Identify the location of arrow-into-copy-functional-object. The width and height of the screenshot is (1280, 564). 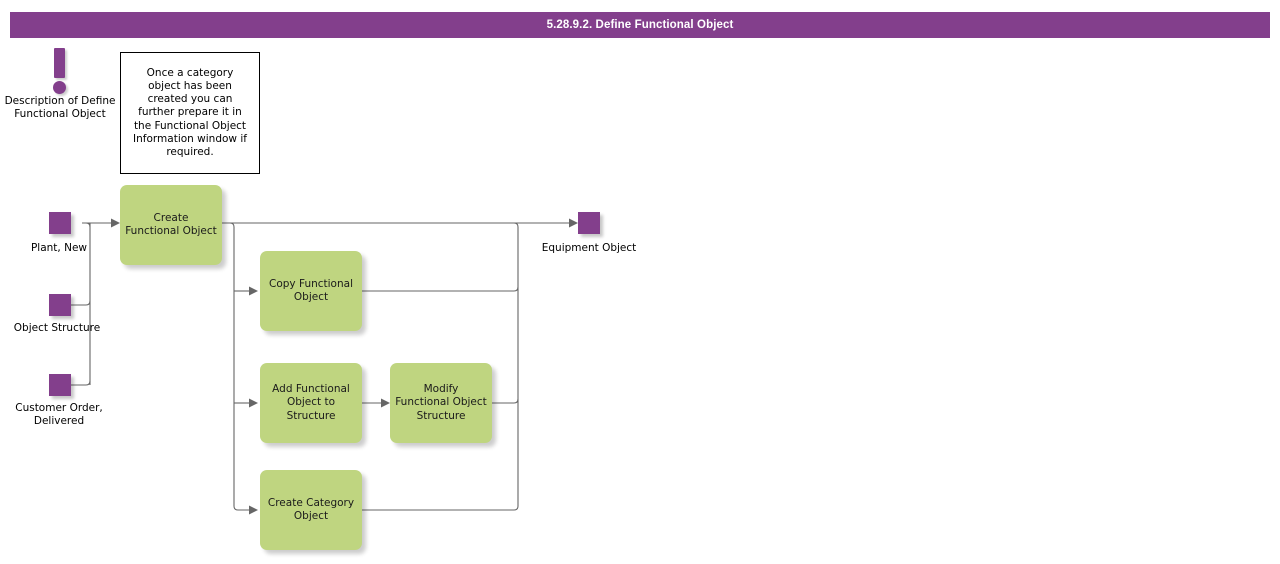
(253, 291).